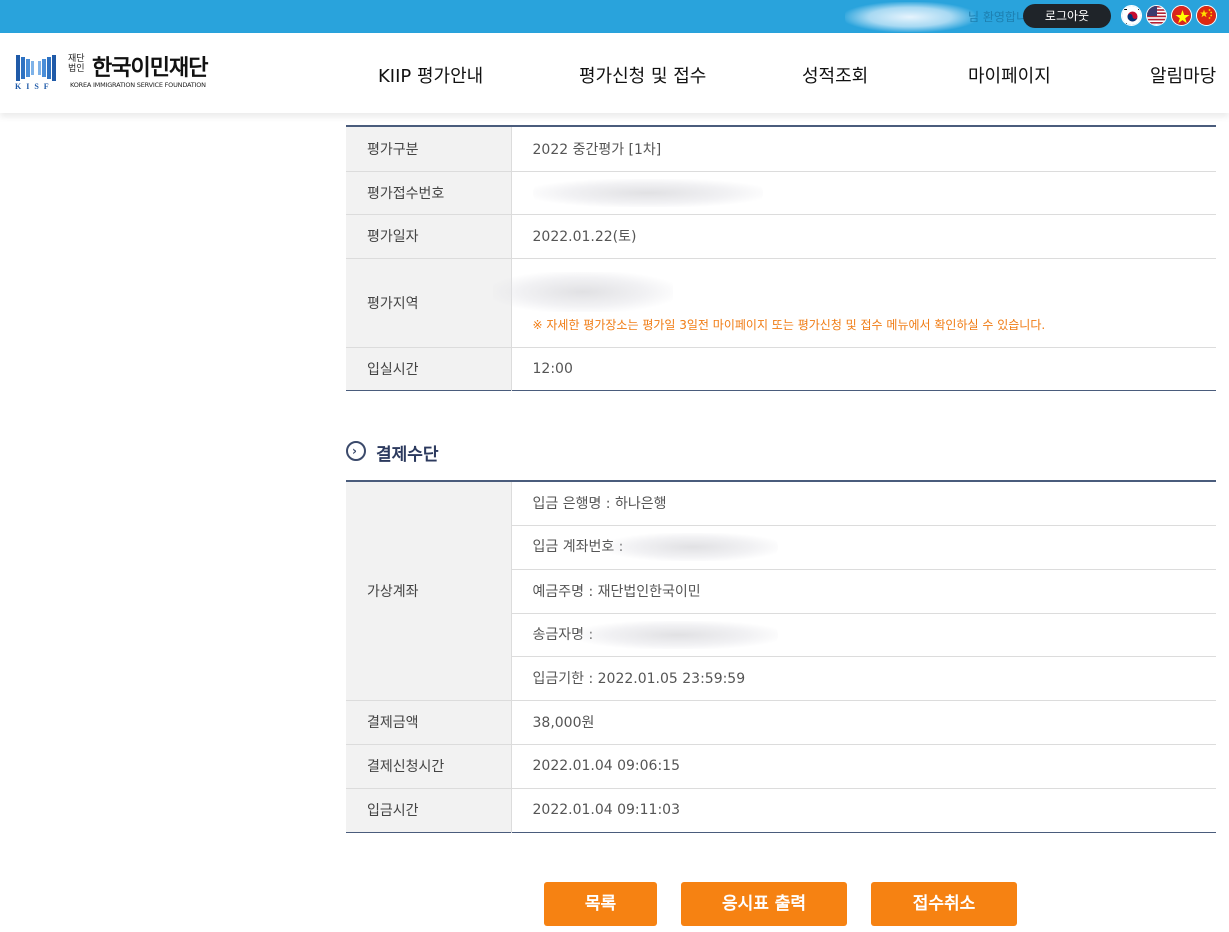  I want to click on list-button: 목록, so click(600, 904).